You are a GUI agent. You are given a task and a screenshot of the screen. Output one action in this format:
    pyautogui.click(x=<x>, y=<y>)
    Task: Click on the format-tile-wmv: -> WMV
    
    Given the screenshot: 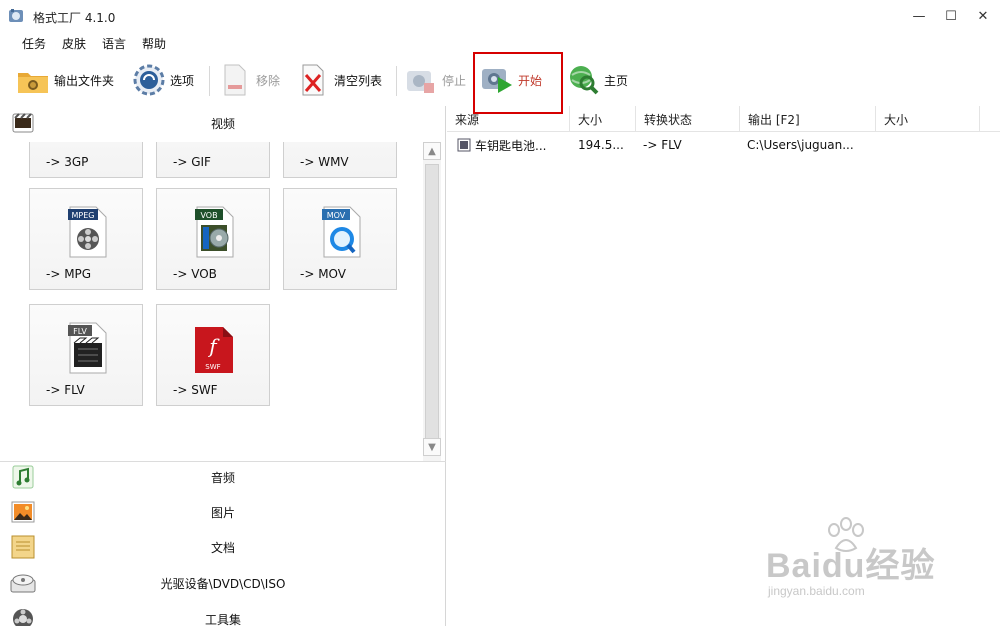 What is the action you would take?
    pyautogui.click(x=340, y=160)
    